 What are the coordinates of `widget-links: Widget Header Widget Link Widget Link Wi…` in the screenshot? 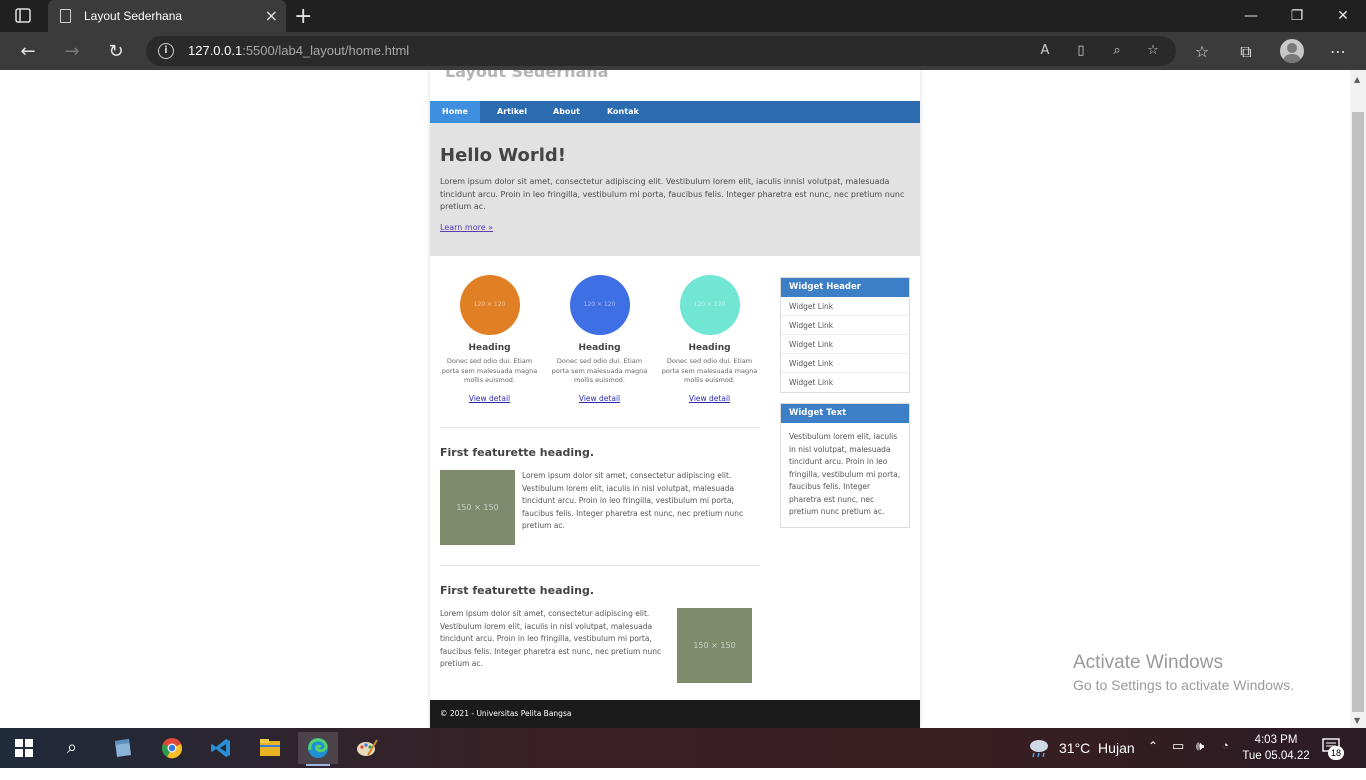 It's located at (845, 335).